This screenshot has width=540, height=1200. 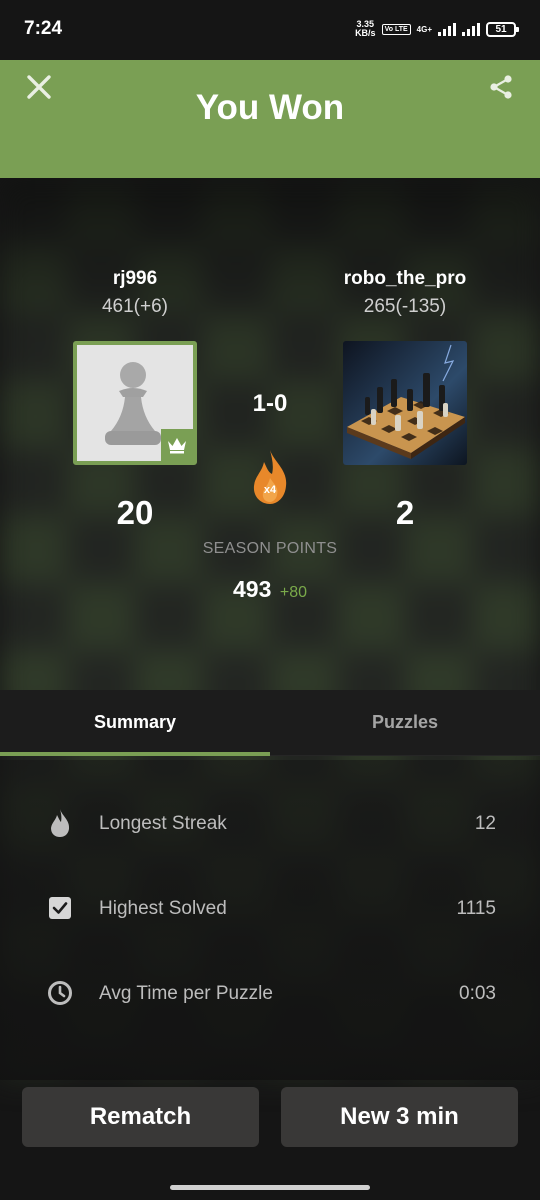 I want to click on share-button, so click(x=501, y=87).